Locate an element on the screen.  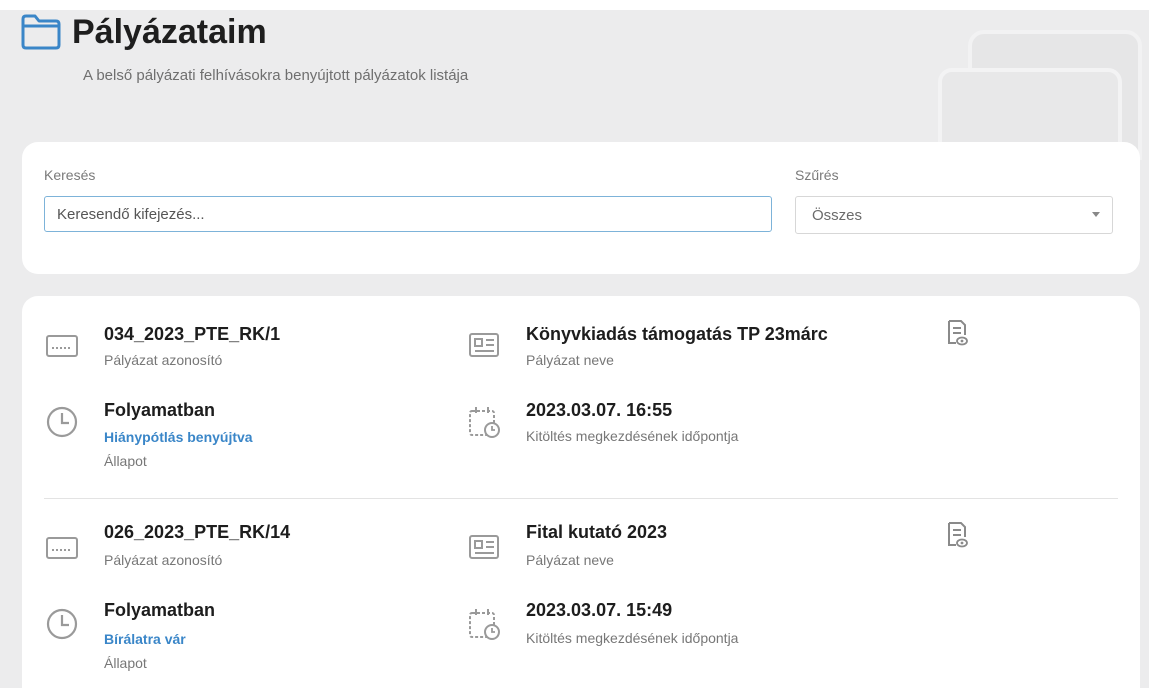
search-label: Keresés is located at coordinates (70, 175).